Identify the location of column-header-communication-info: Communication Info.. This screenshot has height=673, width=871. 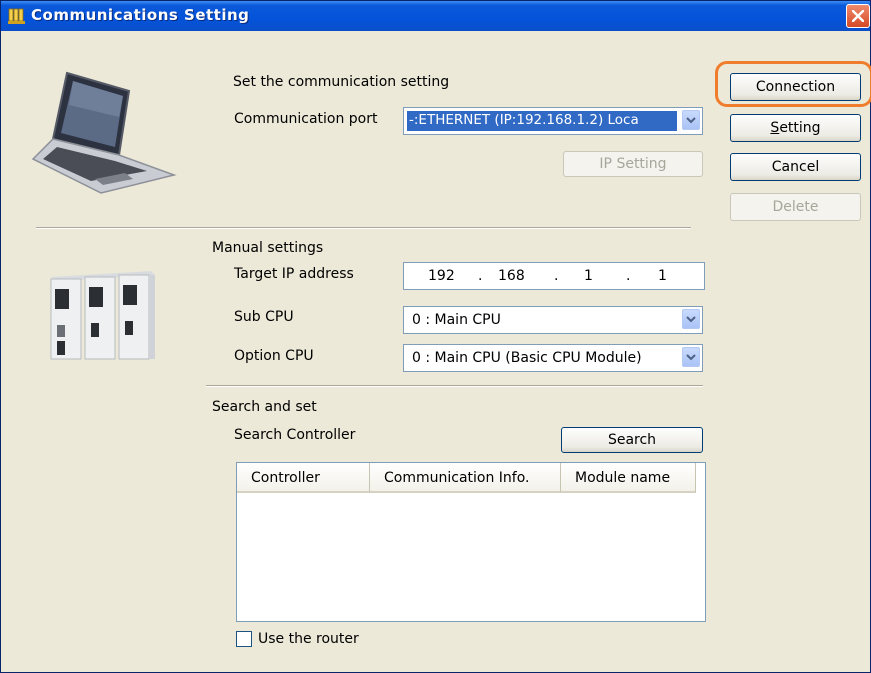
(465, 478).